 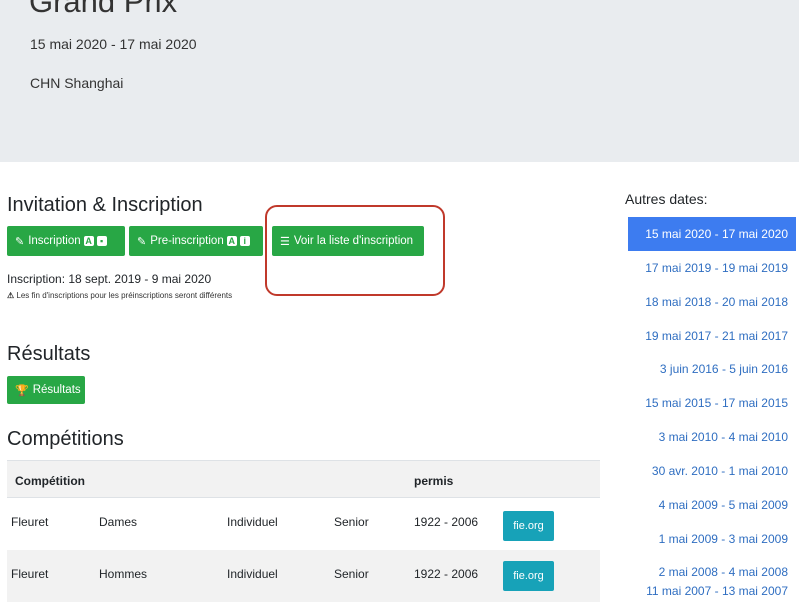 I want to click on inscription-button: ✎ Inscription A ▪, so click(x=66, y=241).